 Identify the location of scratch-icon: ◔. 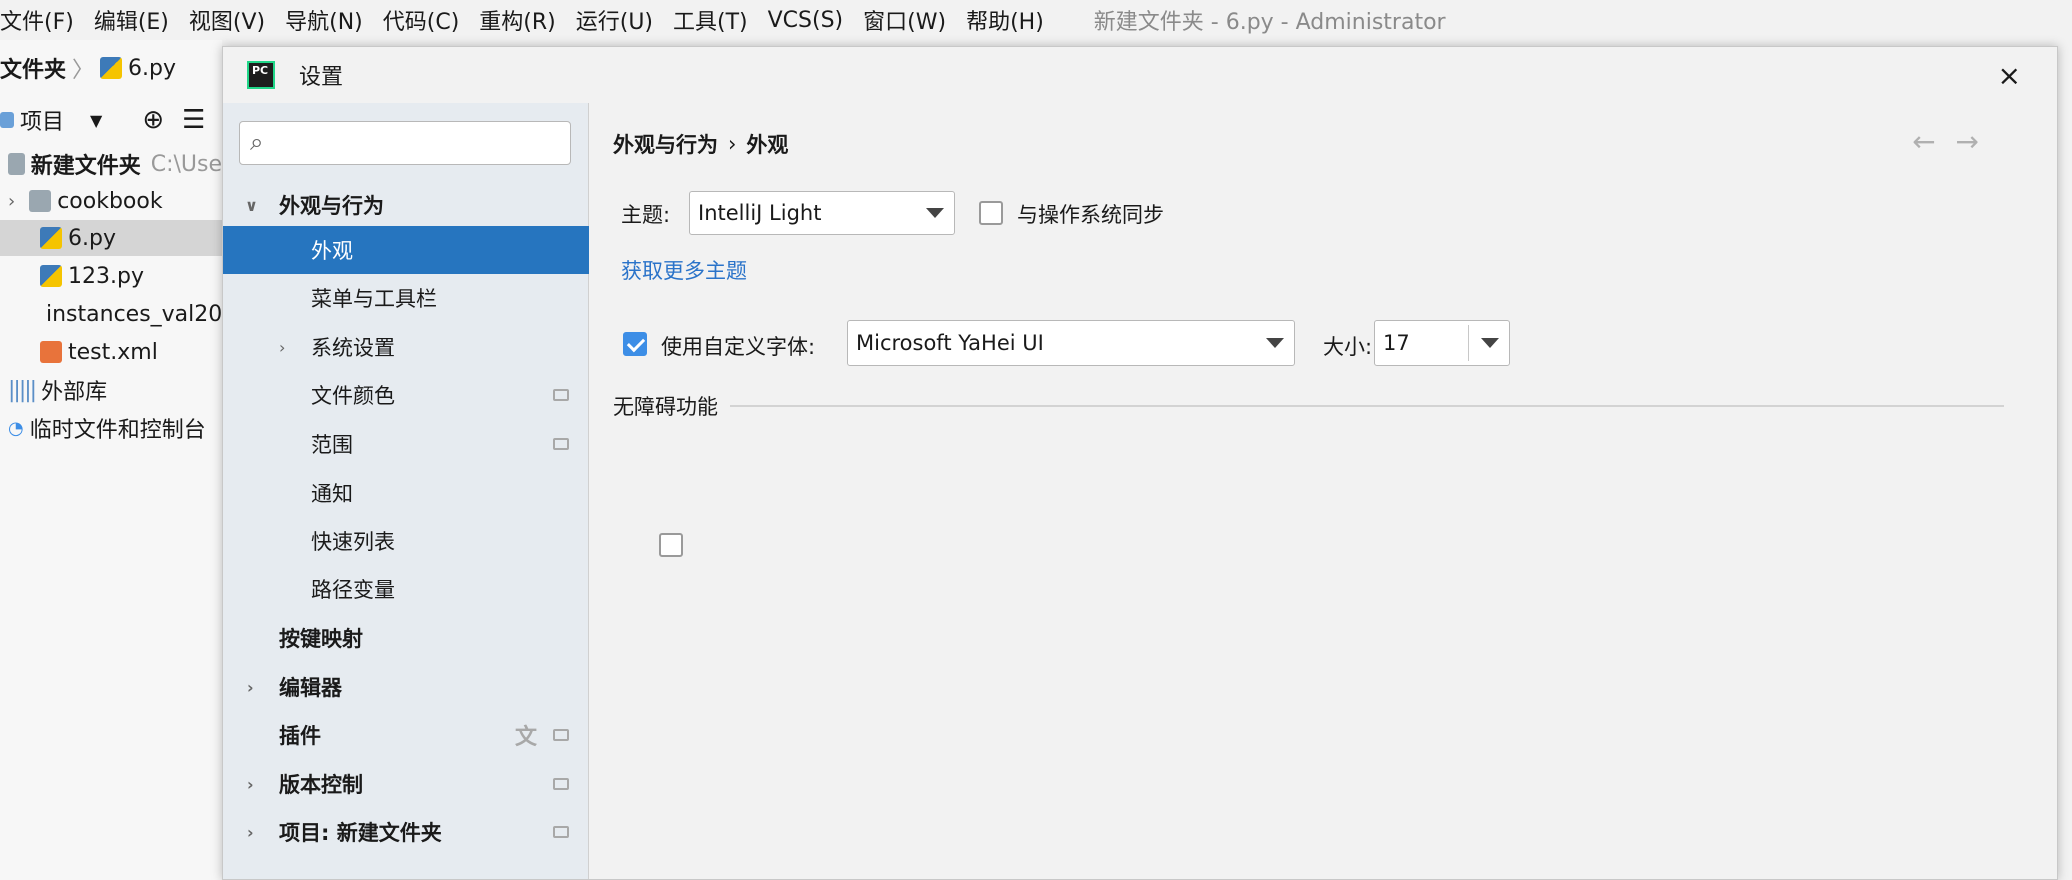
(16, 428).